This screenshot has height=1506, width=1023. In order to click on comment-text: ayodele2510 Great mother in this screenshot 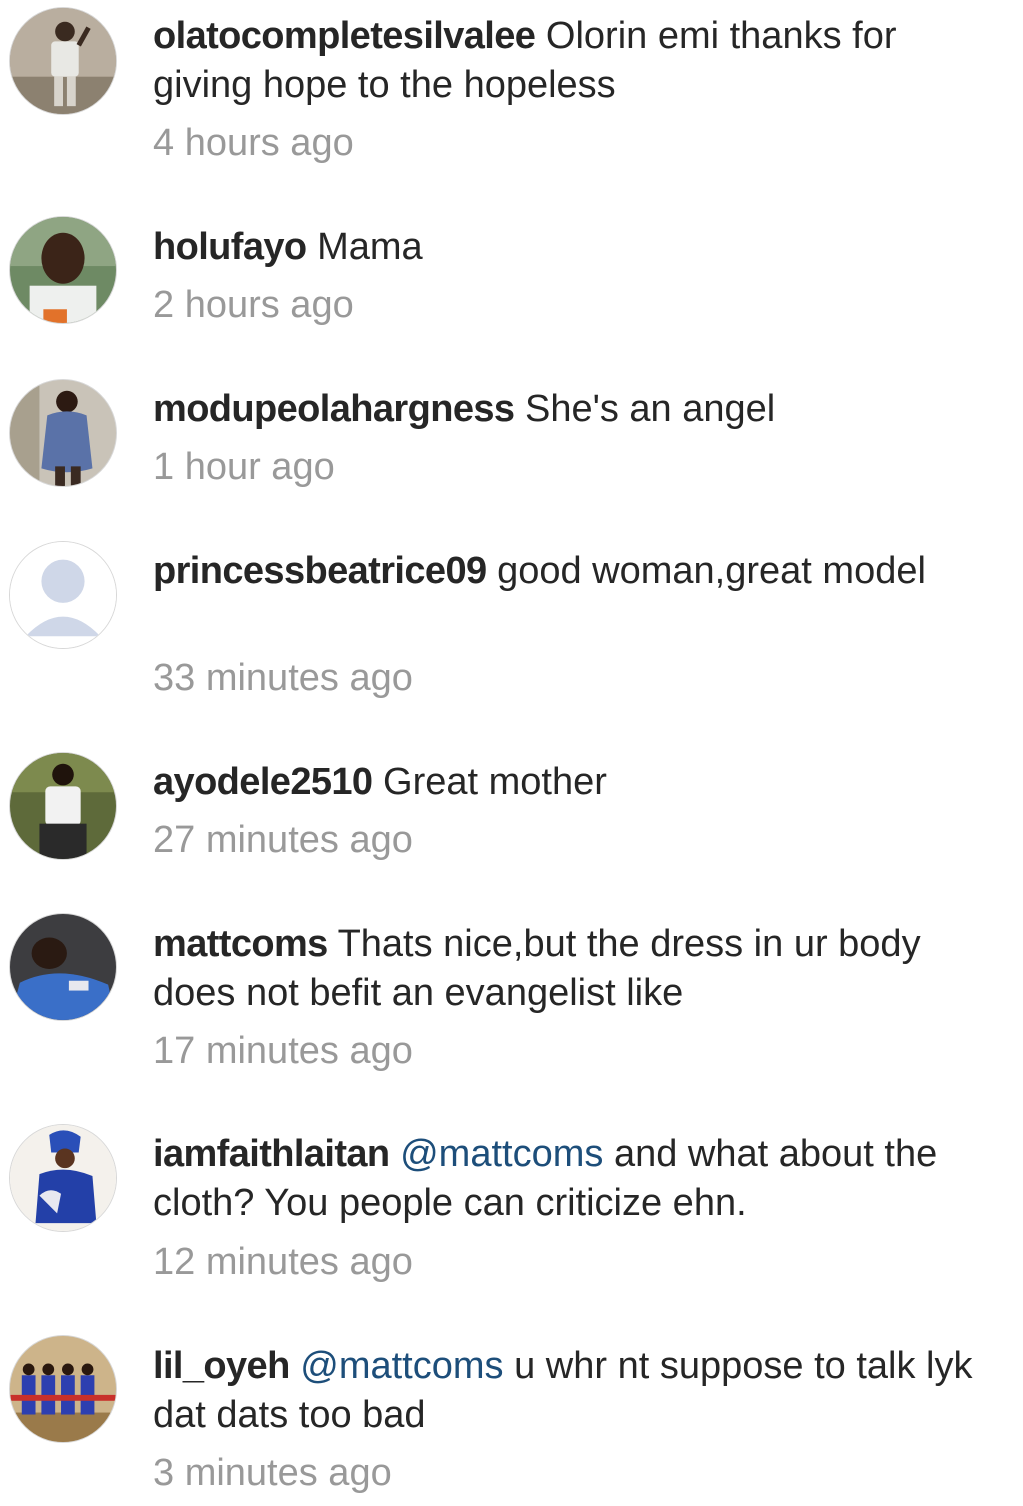, I will do `click(573, 782)`.